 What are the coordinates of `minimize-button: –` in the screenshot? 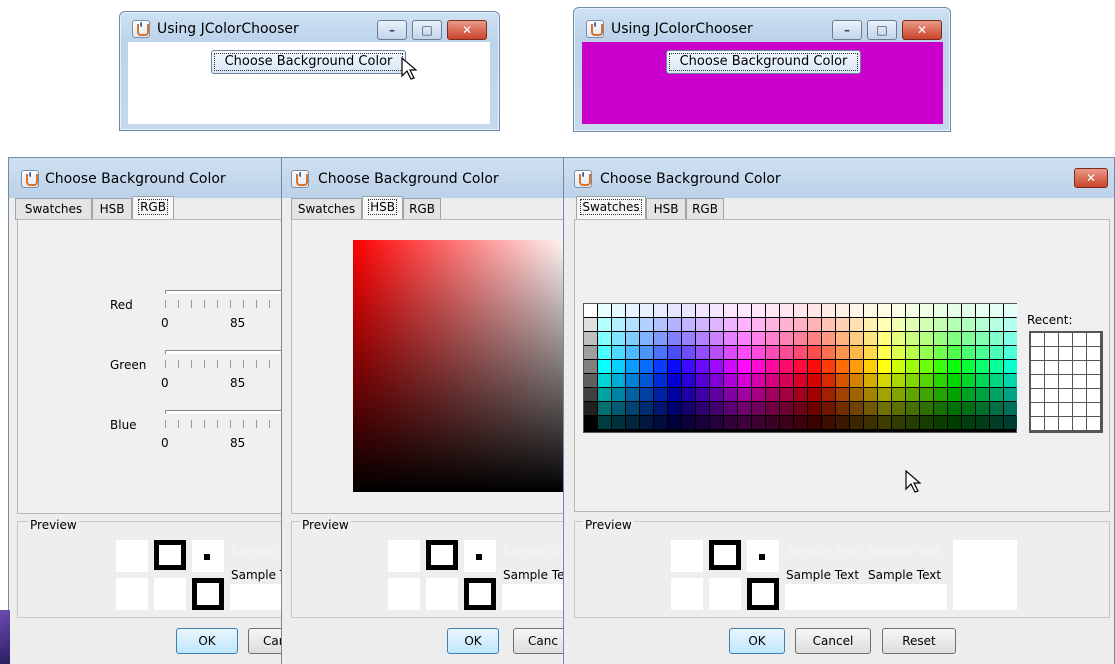 It's located at (847, 30).